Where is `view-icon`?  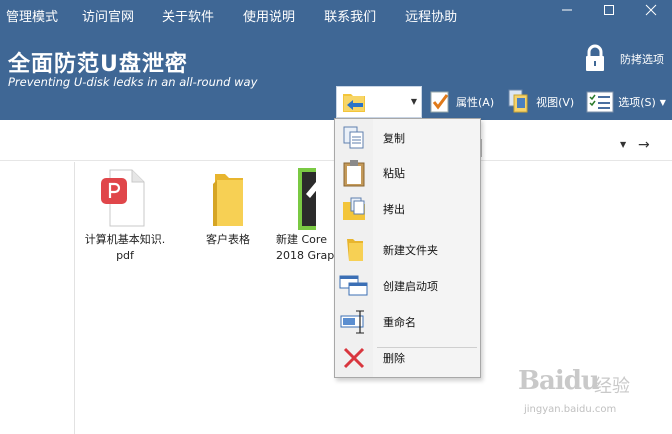
view-icon is located at coordinates (518, 101).